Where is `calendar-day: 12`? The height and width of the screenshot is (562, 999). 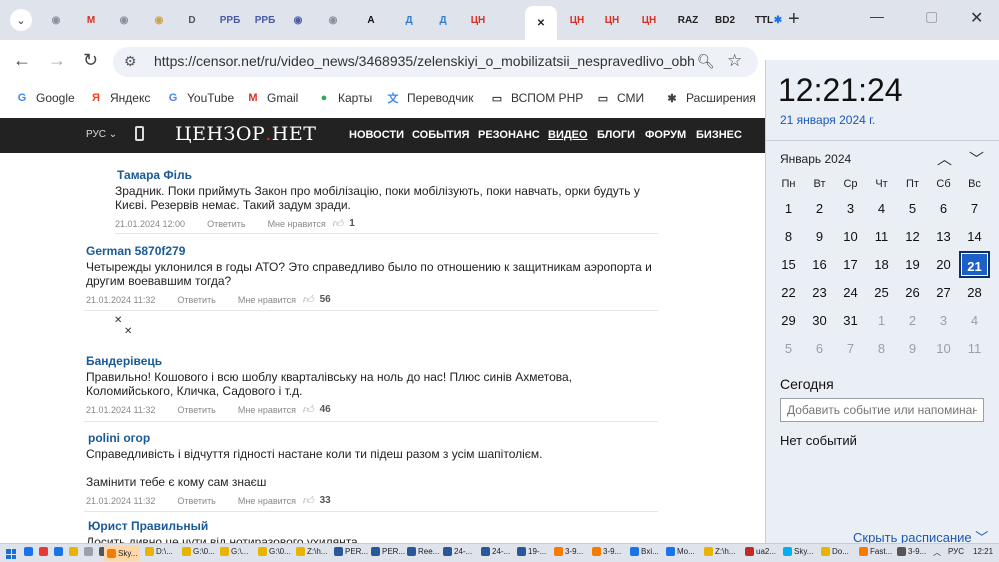
calendar-day: 12 is located at coordinates (912, 236).